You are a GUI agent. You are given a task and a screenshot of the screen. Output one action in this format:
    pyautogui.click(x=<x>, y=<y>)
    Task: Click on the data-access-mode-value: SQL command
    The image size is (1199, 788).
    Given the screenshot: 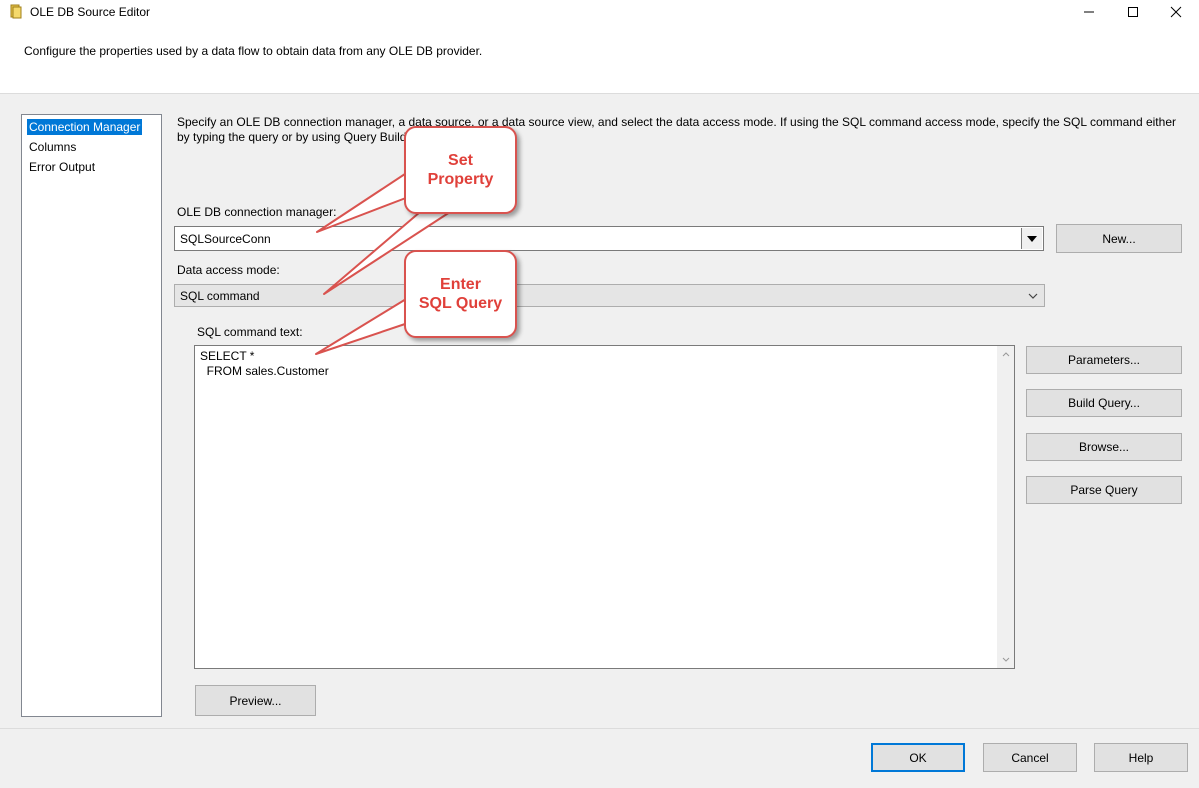 What is the action you would take?
    pyautogui.click(x=220, y=296)
    